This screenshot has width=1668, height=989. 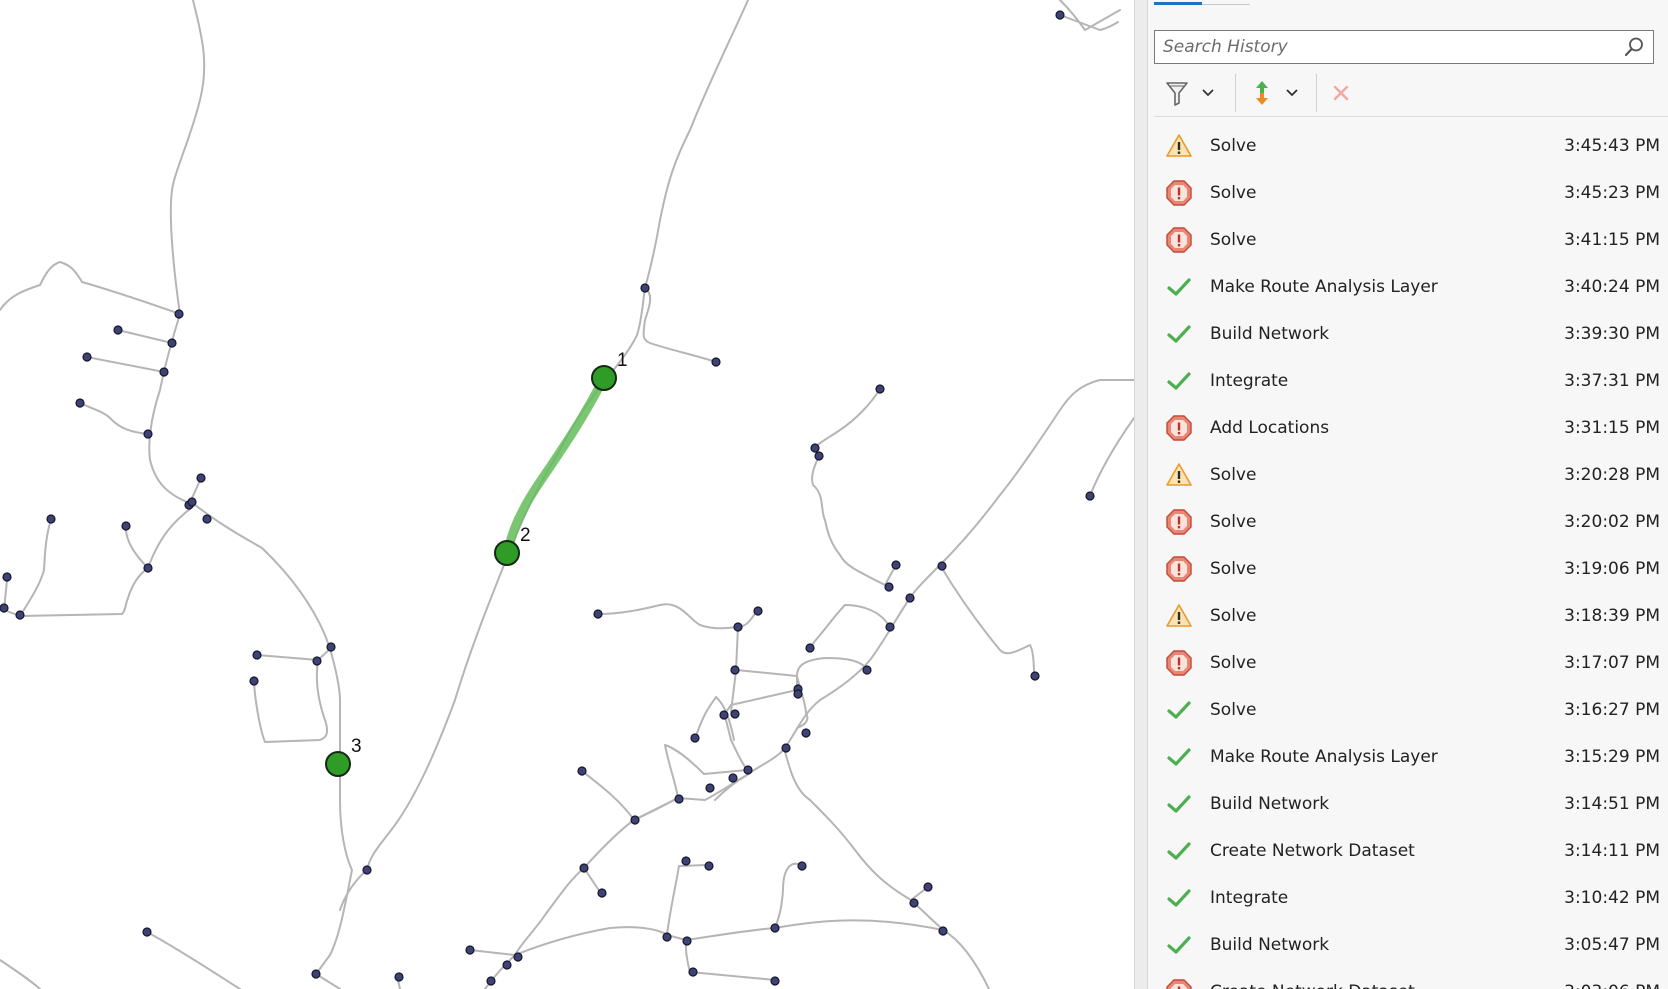 What do you see at coordinates (1612, 240) in the screenshot?
I see `history-item-time: 3:41:15 PM` at bounding box center [1612, 240].